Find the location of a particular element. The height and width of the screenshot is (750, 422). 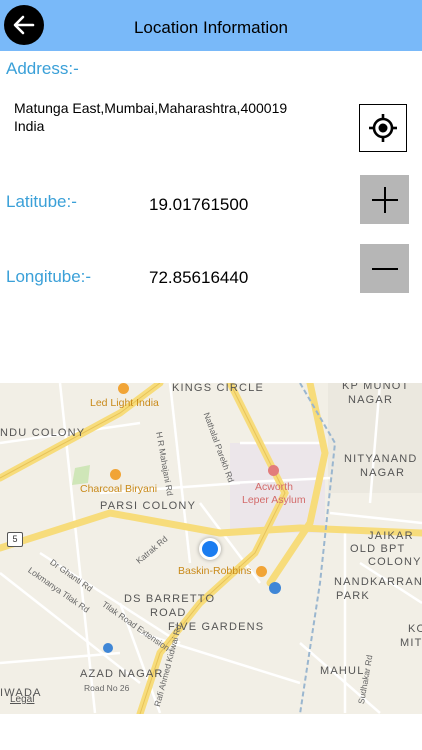

zoom-in-button is located at coordinates (384, 199).